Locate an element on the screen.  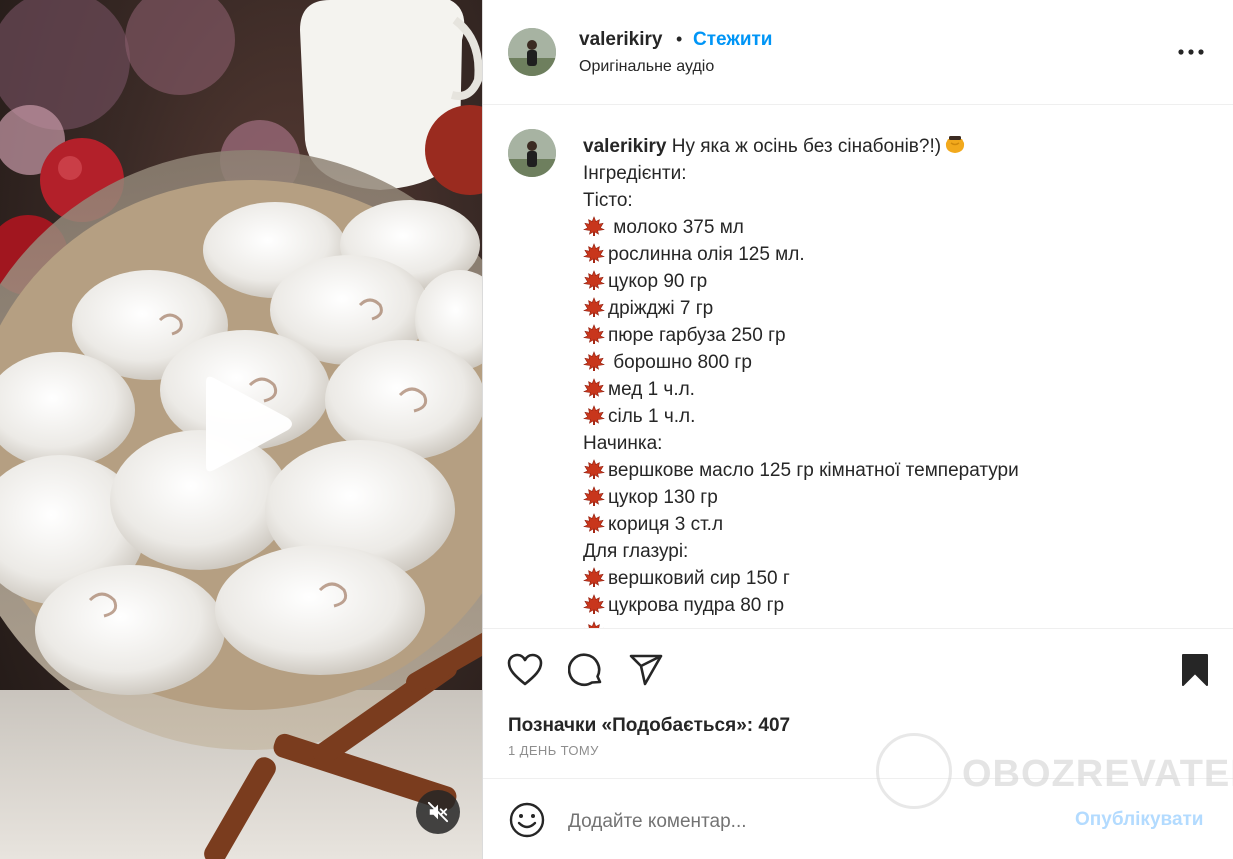
comment-input is located at coordinates (808, 822).